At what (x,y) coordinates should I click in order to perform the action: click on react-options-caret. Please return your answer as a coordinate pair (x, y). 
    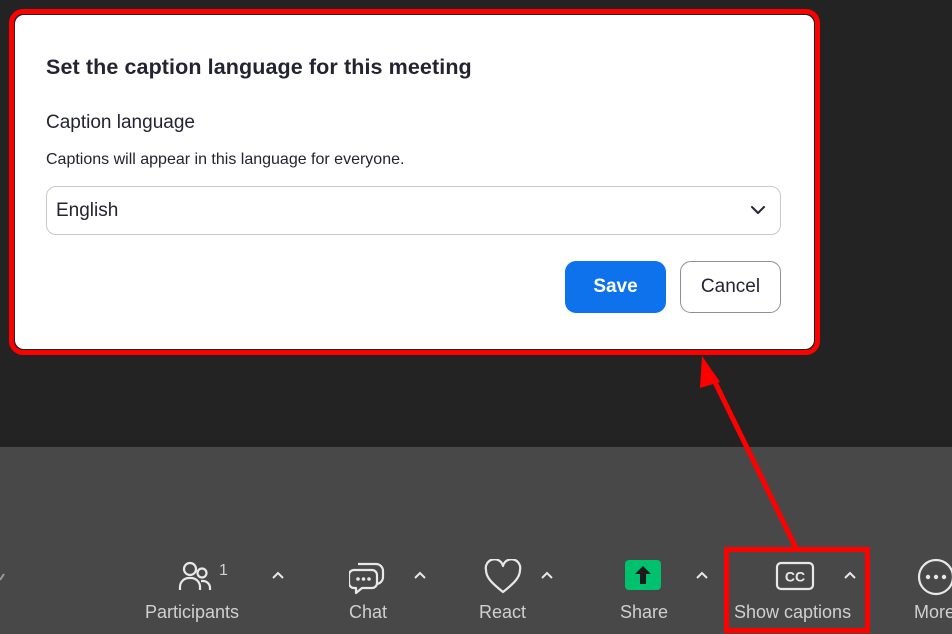
    Looking at the image, I should click on (547, 575).